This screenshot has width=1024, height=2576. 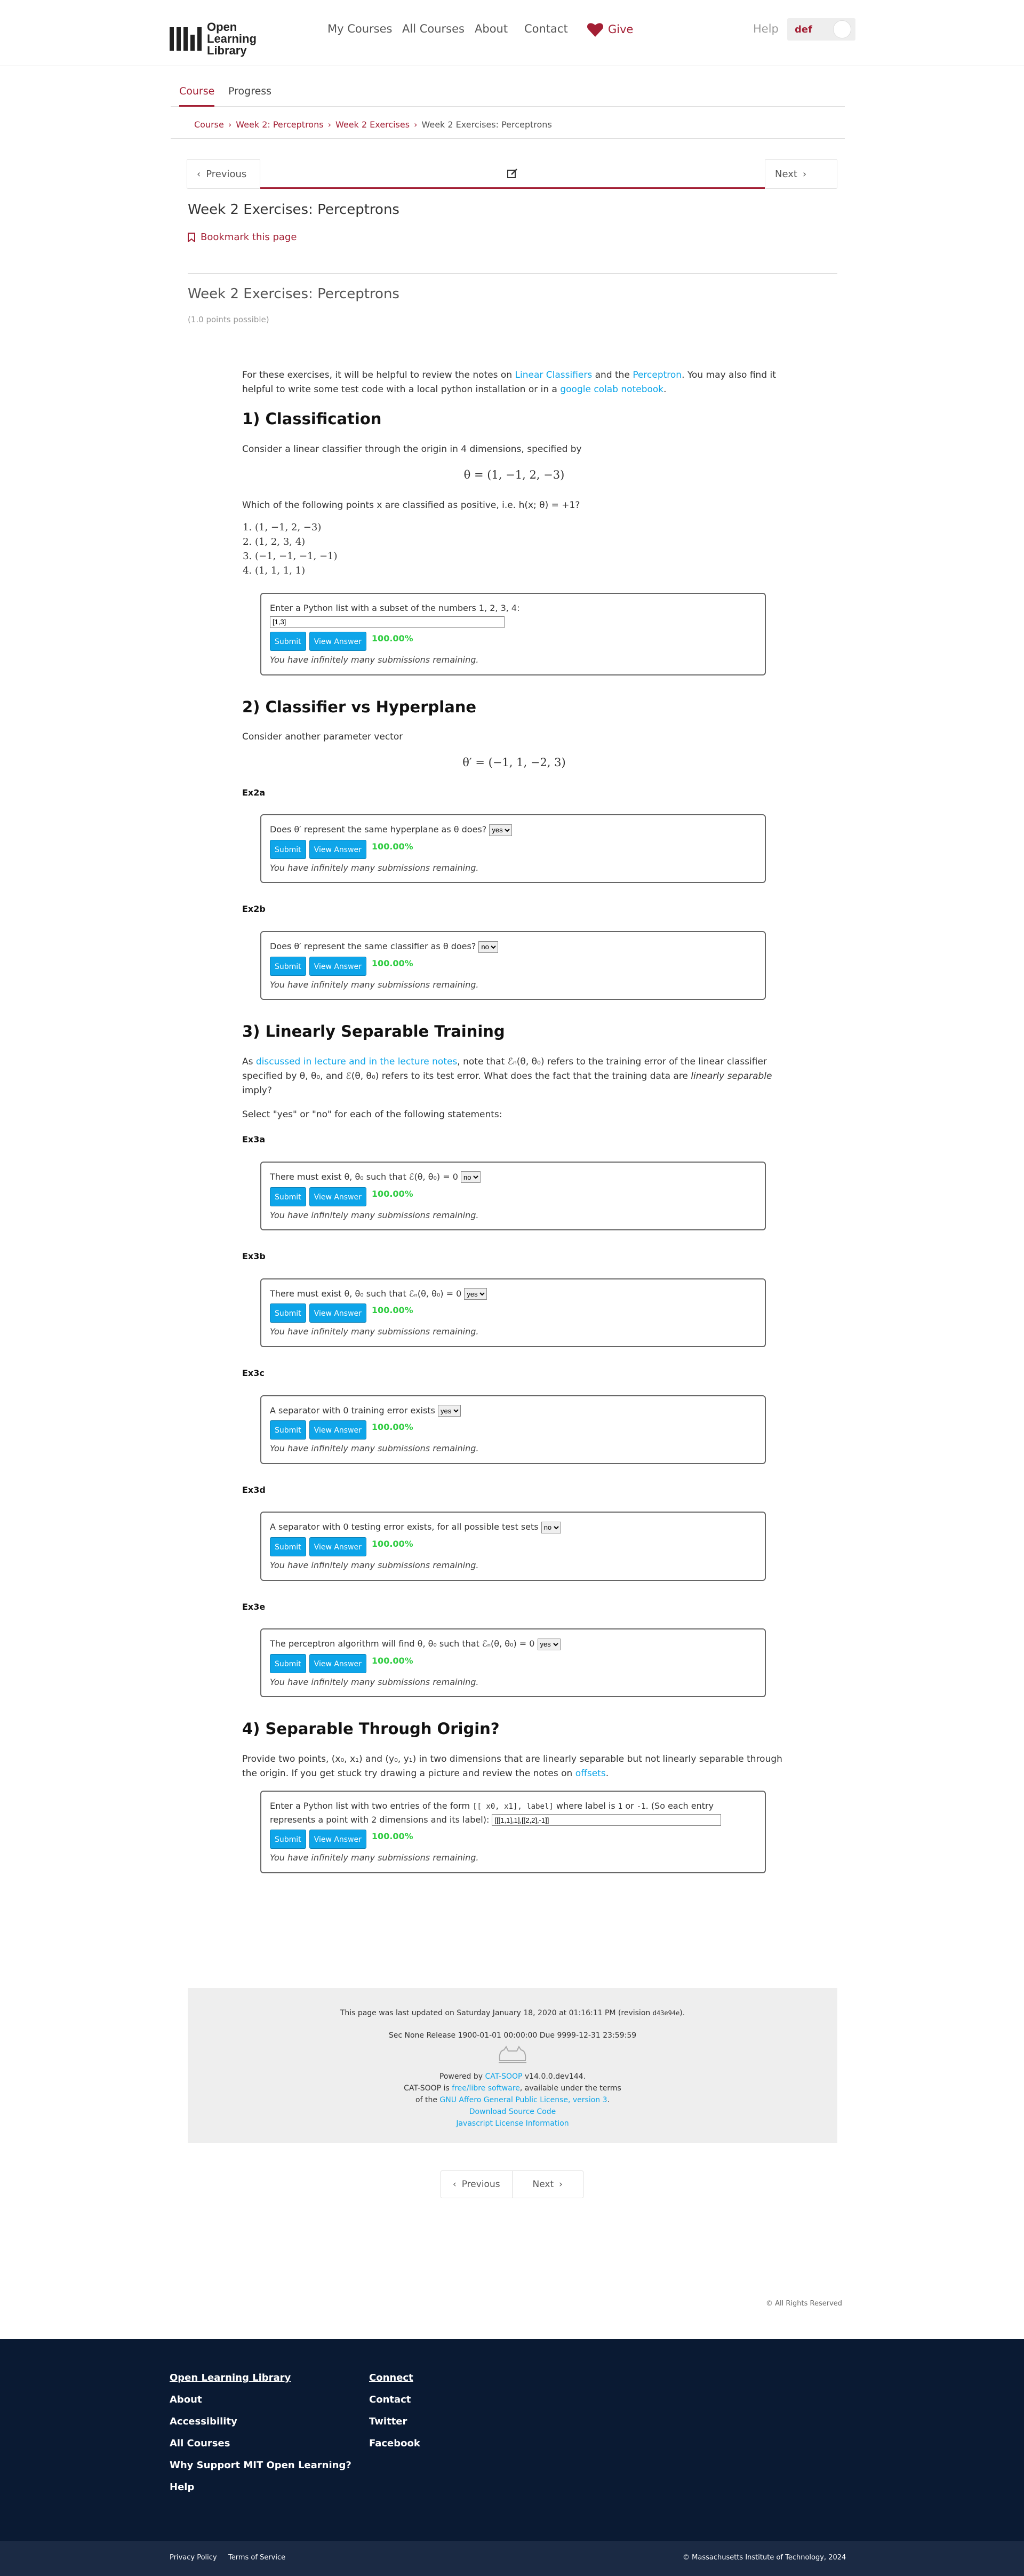 I want to click on exercise-label: Ex3e, so click(x=254, y=1606).